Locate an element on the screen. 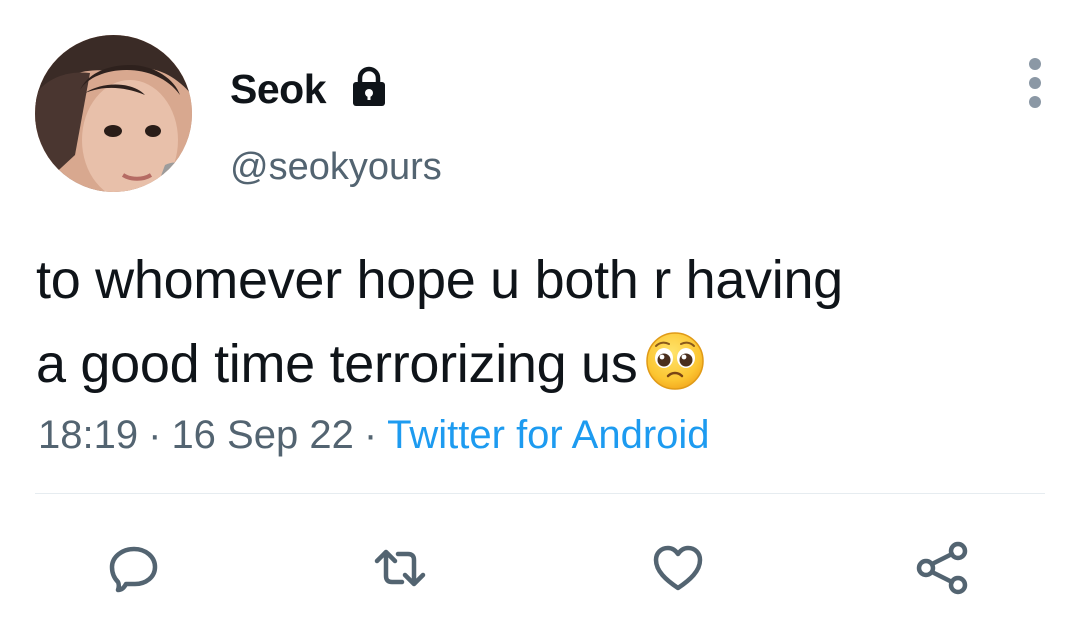  tweet-date: 16 Sep 22 is located at coordinates (262, 435).